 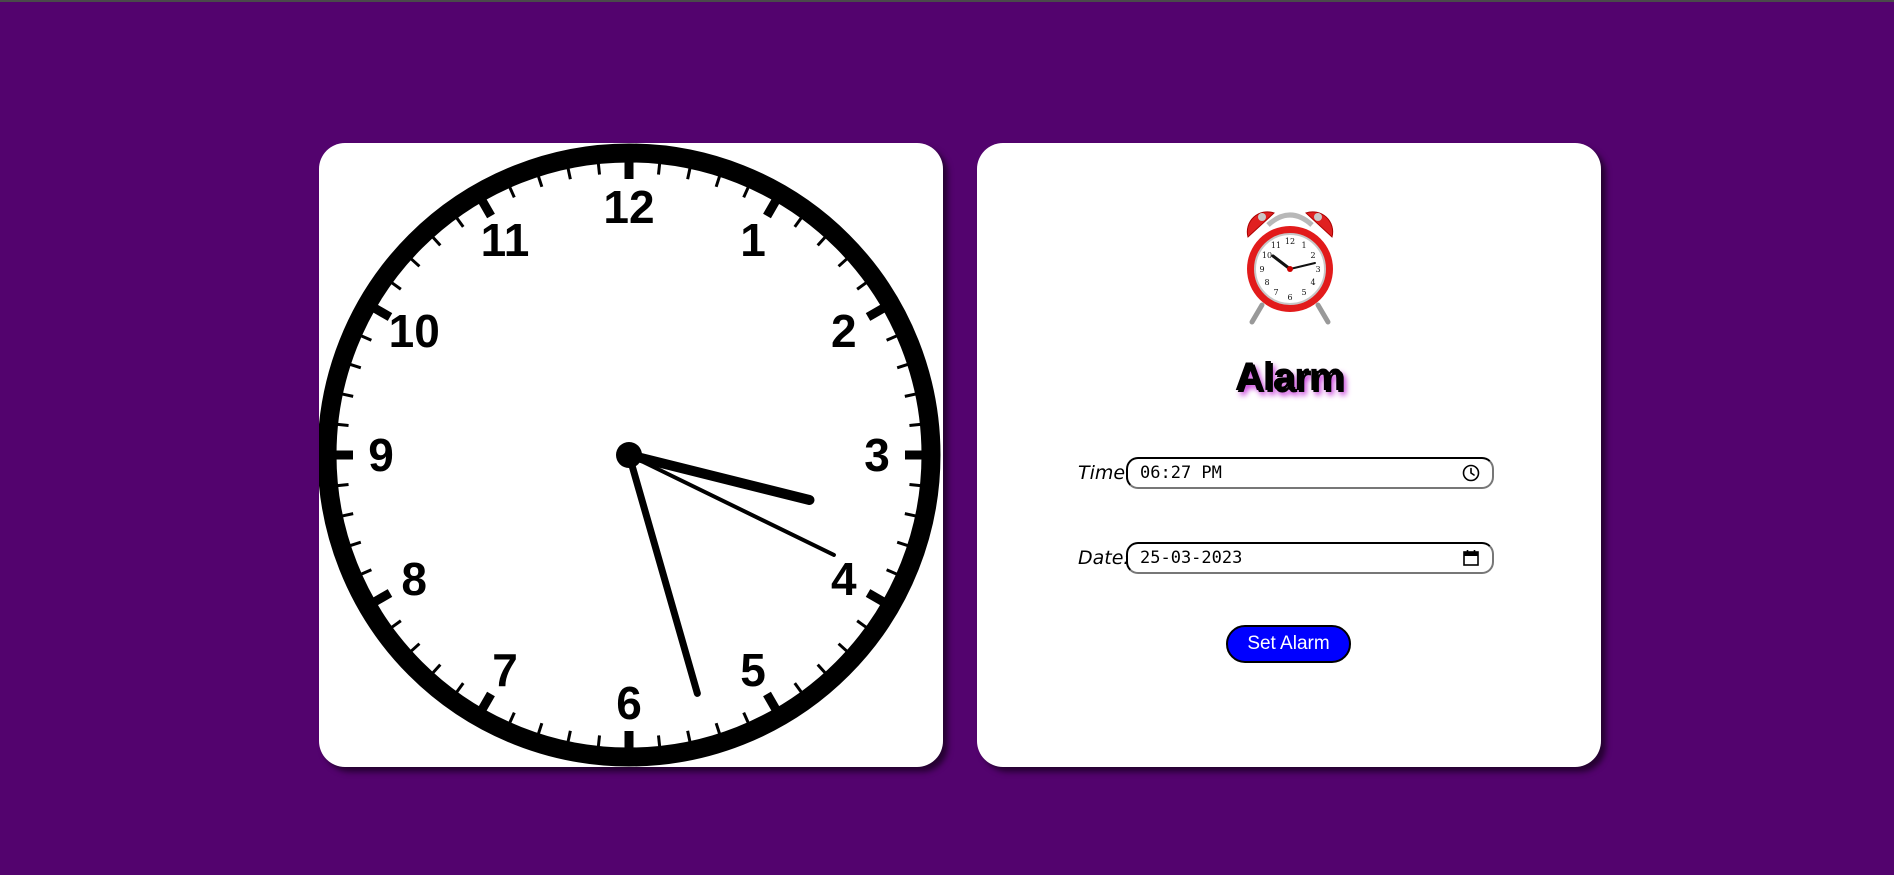 I want to click on clock-numeral: 3, so click(x=877, y=455).